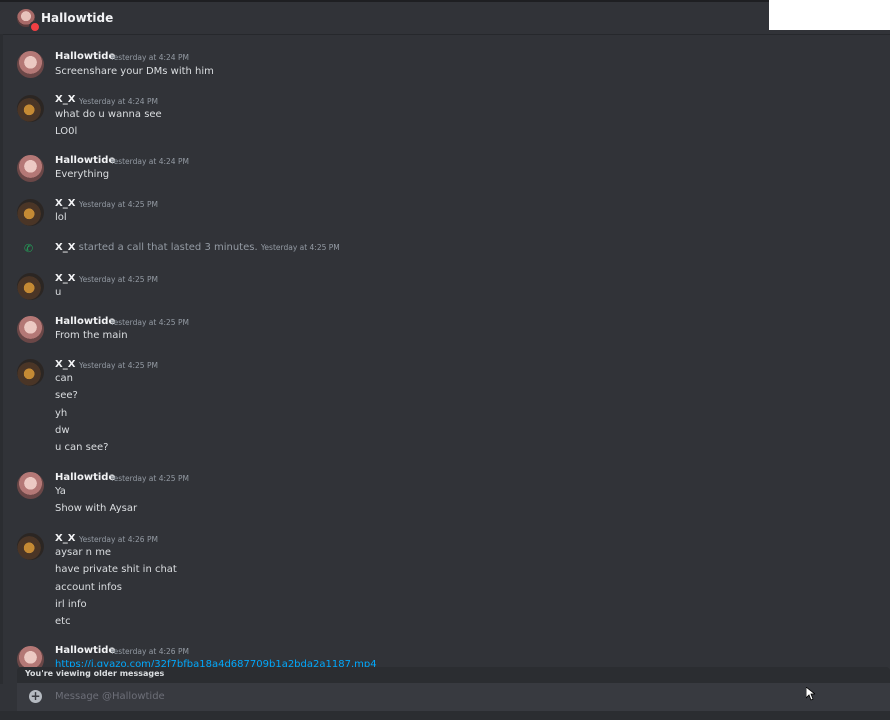  Describe the element at coordinates (108, 114) in the screenshot. I see `message-content: what do u wanna see` at that location.